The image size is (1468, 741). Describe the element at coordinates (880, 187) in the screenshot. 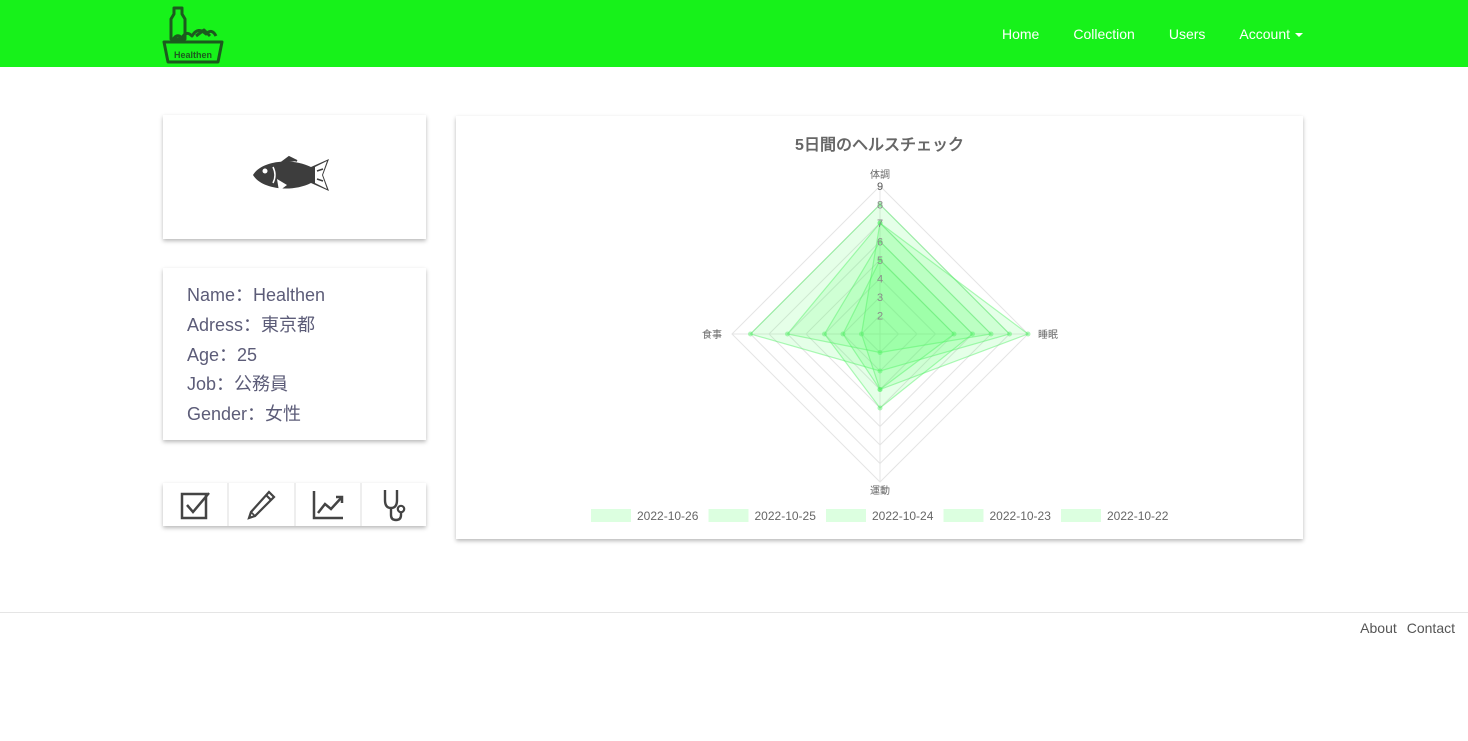

I see `radar-tick-label: 9` at that location.